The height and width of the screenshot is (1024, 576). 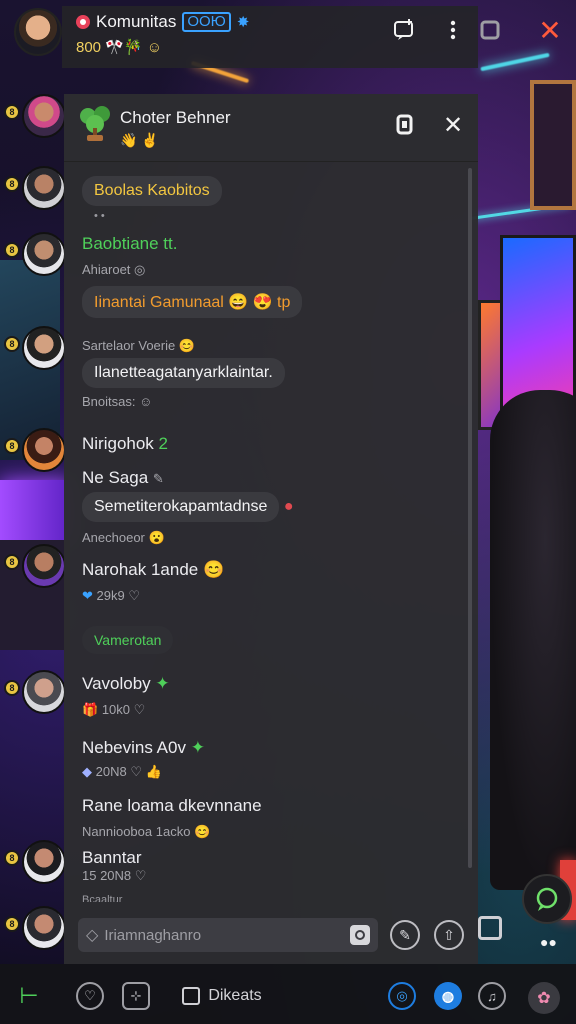 I want to click on message-meta: Ahiaroet, so click(x=106, y=269).